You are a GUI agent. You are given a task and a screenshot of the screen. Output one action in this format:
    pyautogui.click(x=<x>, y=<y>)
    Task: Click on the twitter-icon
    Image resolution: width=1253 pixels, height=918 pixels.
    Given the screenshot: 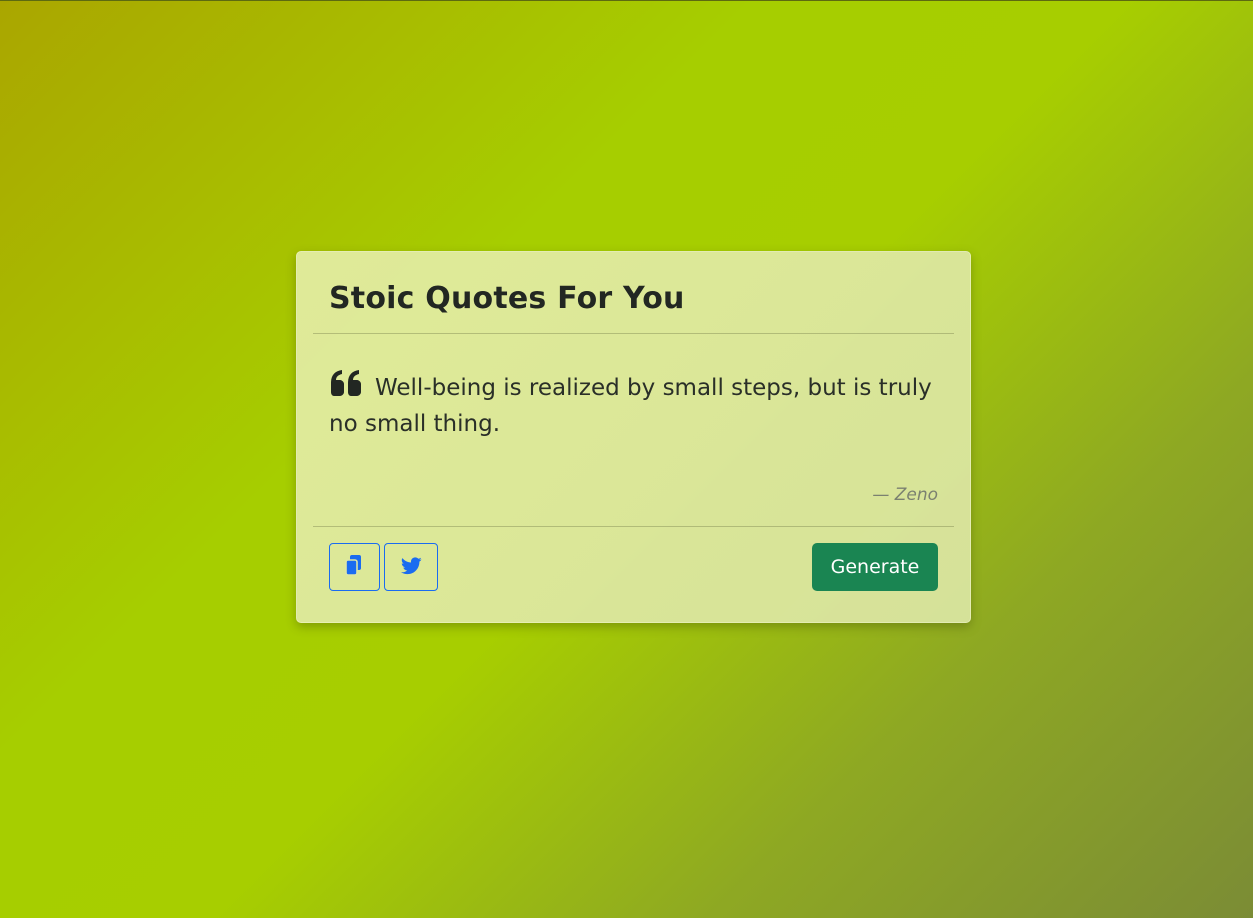 What is the action you would take?
    pyautogui.click(x=411, y=567)
    